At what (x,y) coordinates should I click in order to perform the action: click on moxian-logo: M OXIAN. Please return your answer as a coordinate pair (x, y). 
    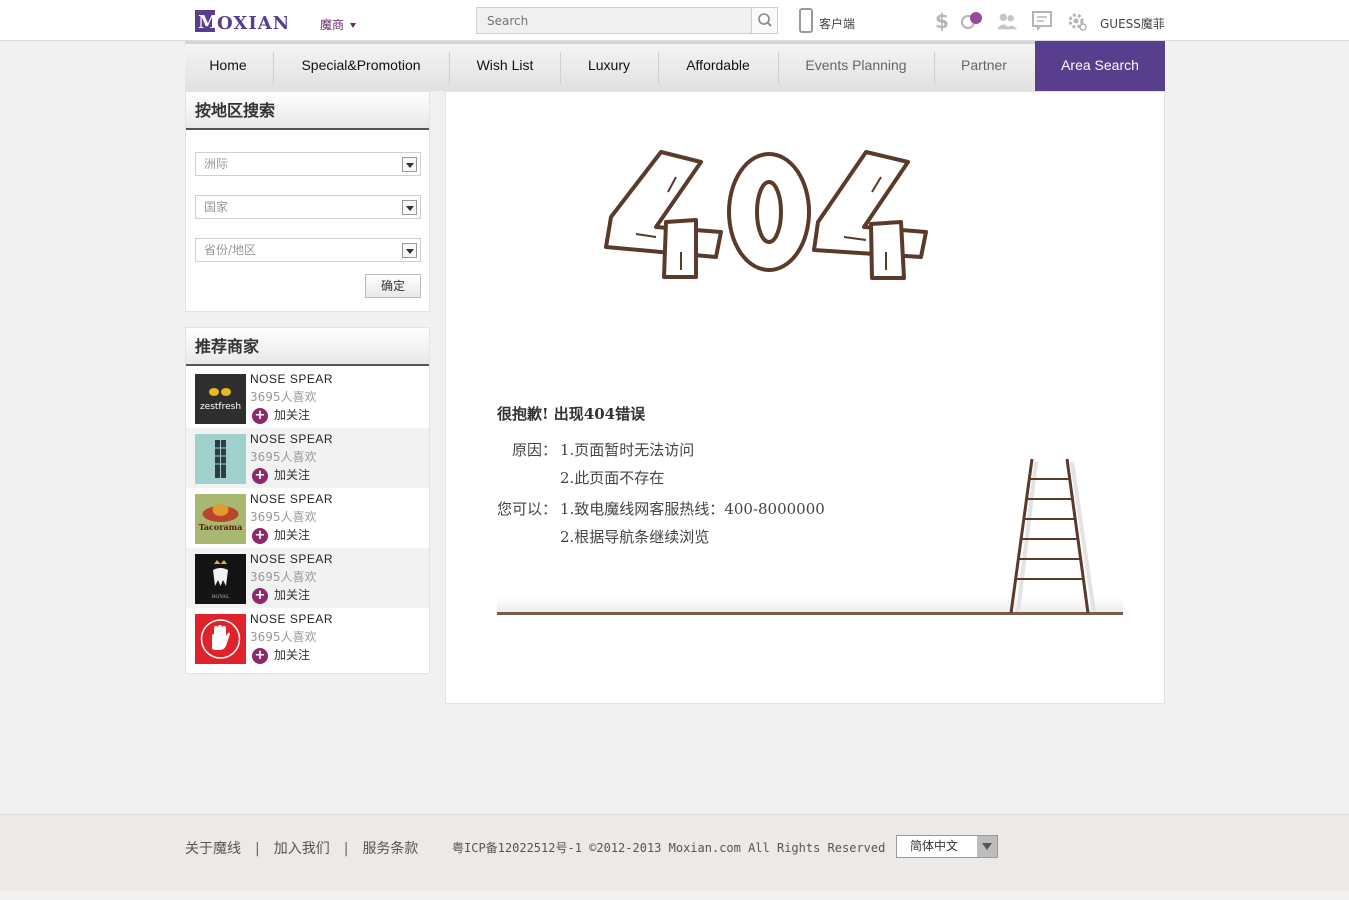
    Looking at the image, I should click on (241, 21).